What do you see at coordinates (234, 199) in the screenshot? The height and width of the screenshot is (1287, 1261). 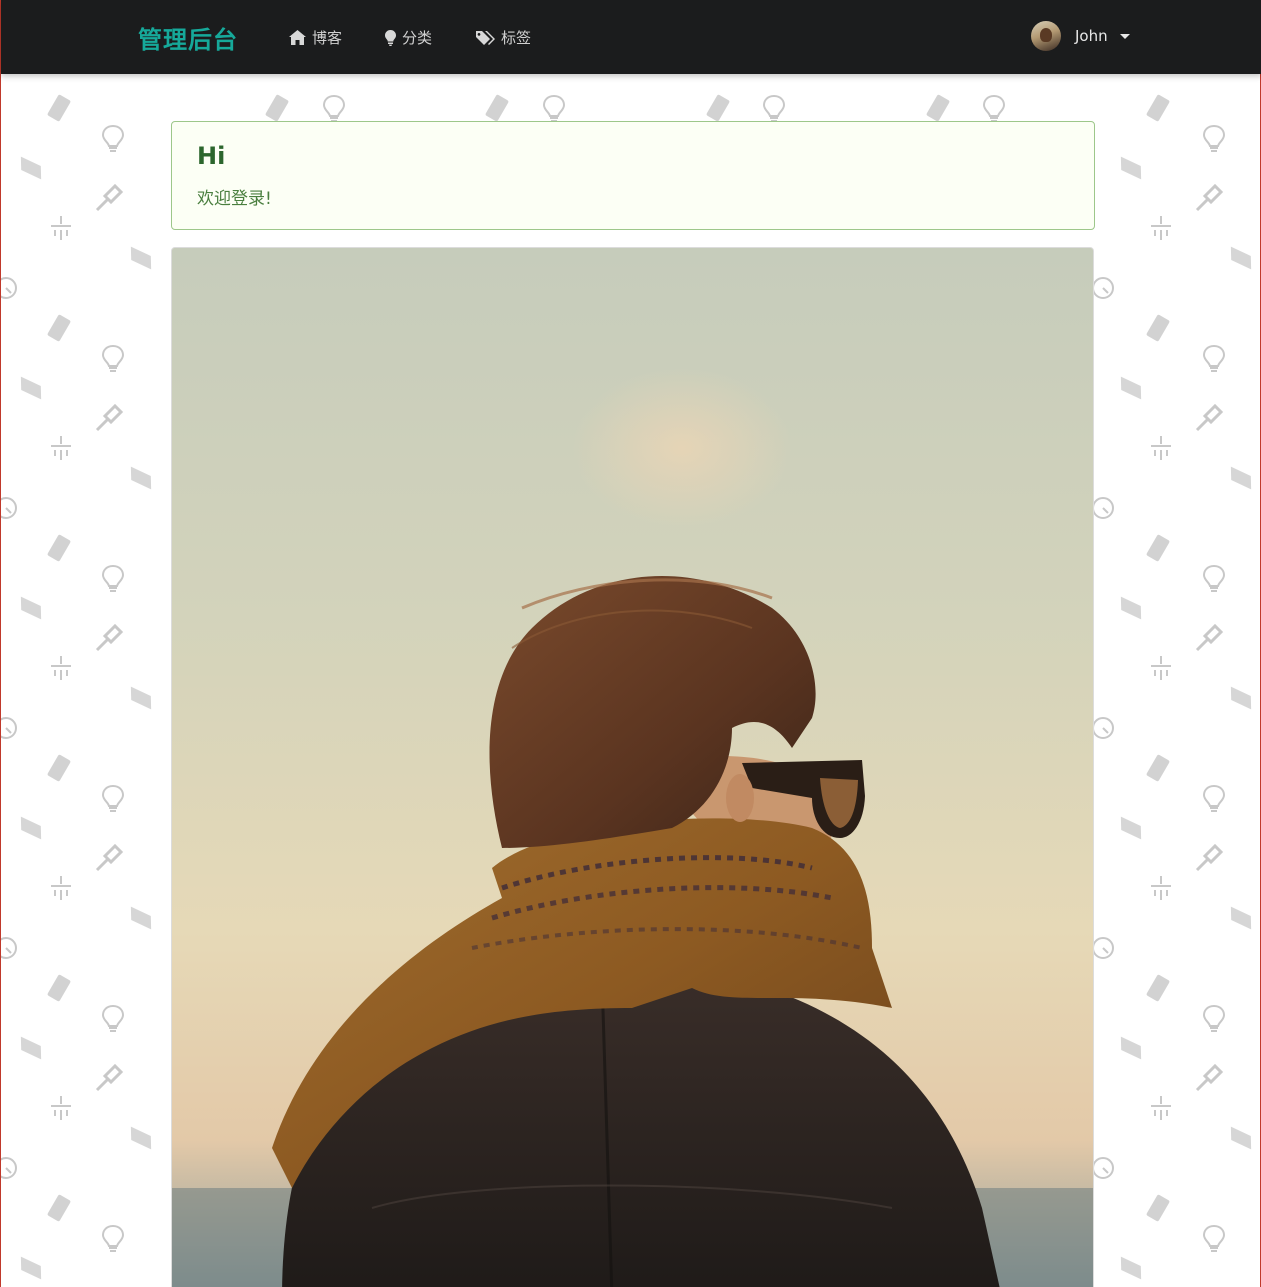 I see `message-text: 欢迎登录!` at bounding box center [234, 199].